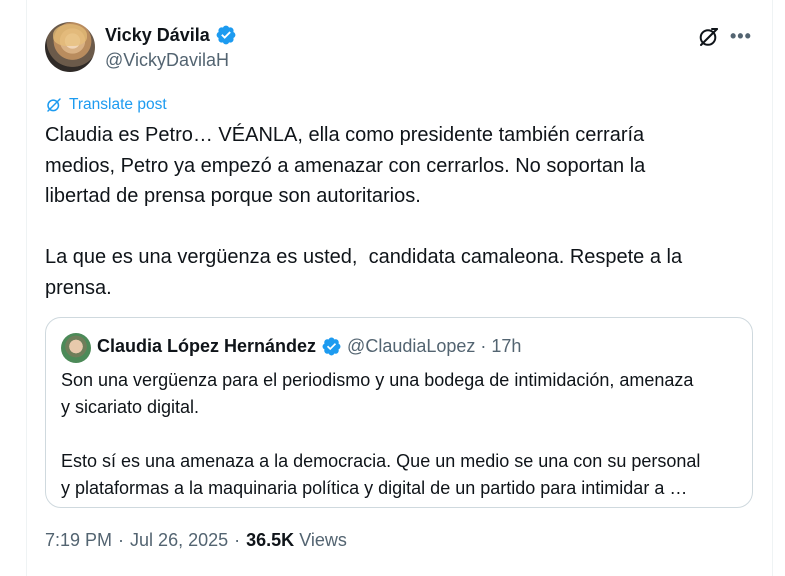 This screenshot has height=576, width=785. What do you see at coordinates (54, 105) in the screenshot?
I see `translate-icon` at bounding box center [54, 105].